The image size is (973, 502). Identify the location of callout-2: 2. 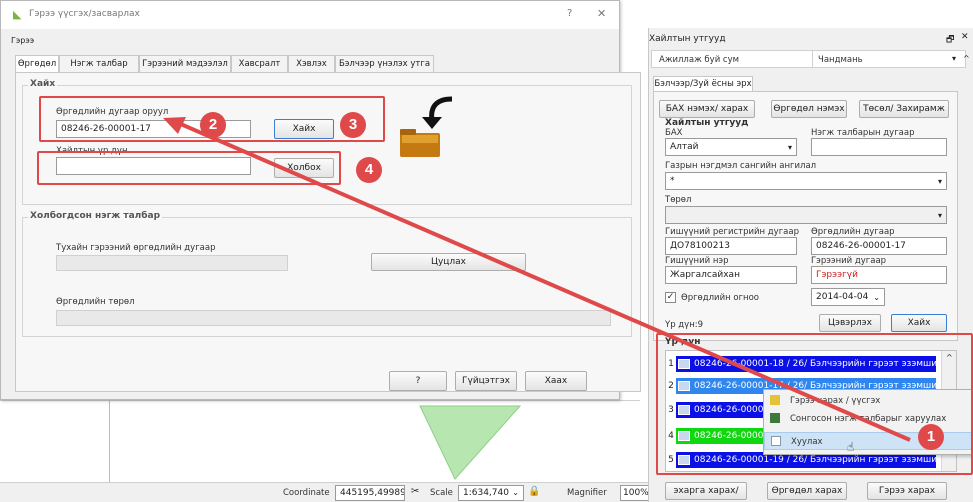
(213, 125).